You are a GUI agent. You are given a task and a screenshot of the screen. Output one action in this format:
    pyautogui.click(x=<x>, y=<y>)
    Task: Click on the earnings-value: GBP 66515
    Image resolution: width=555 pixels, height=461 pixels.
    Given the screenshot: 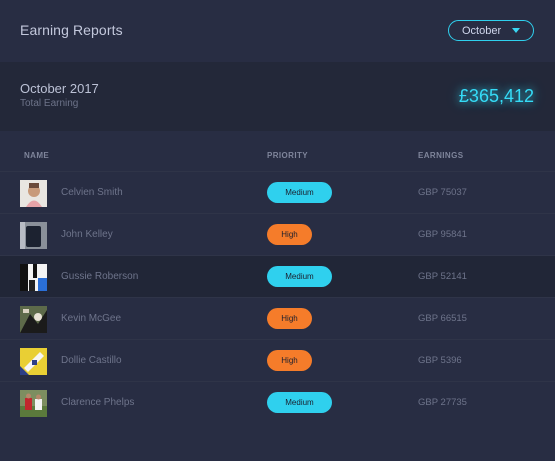 What is the action you would take?
    pyautogui.click(x=442, y=318)
    